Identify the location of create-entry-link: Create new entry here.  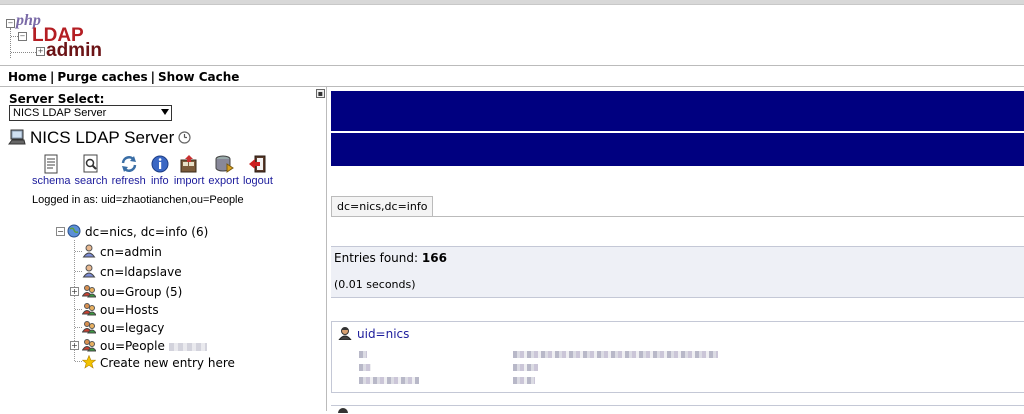
(158, 362).